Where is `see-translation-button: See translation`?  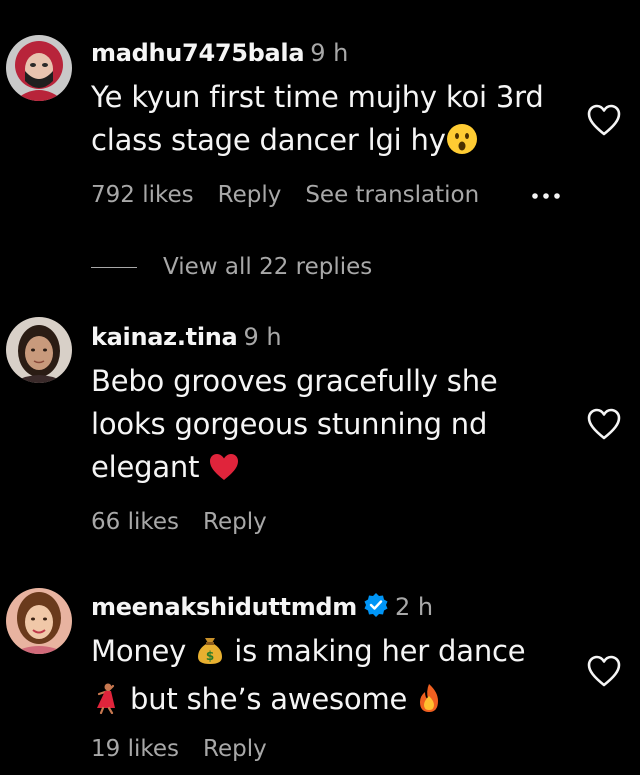
see-translation-button: See translation is located at coordinates (392, 195).